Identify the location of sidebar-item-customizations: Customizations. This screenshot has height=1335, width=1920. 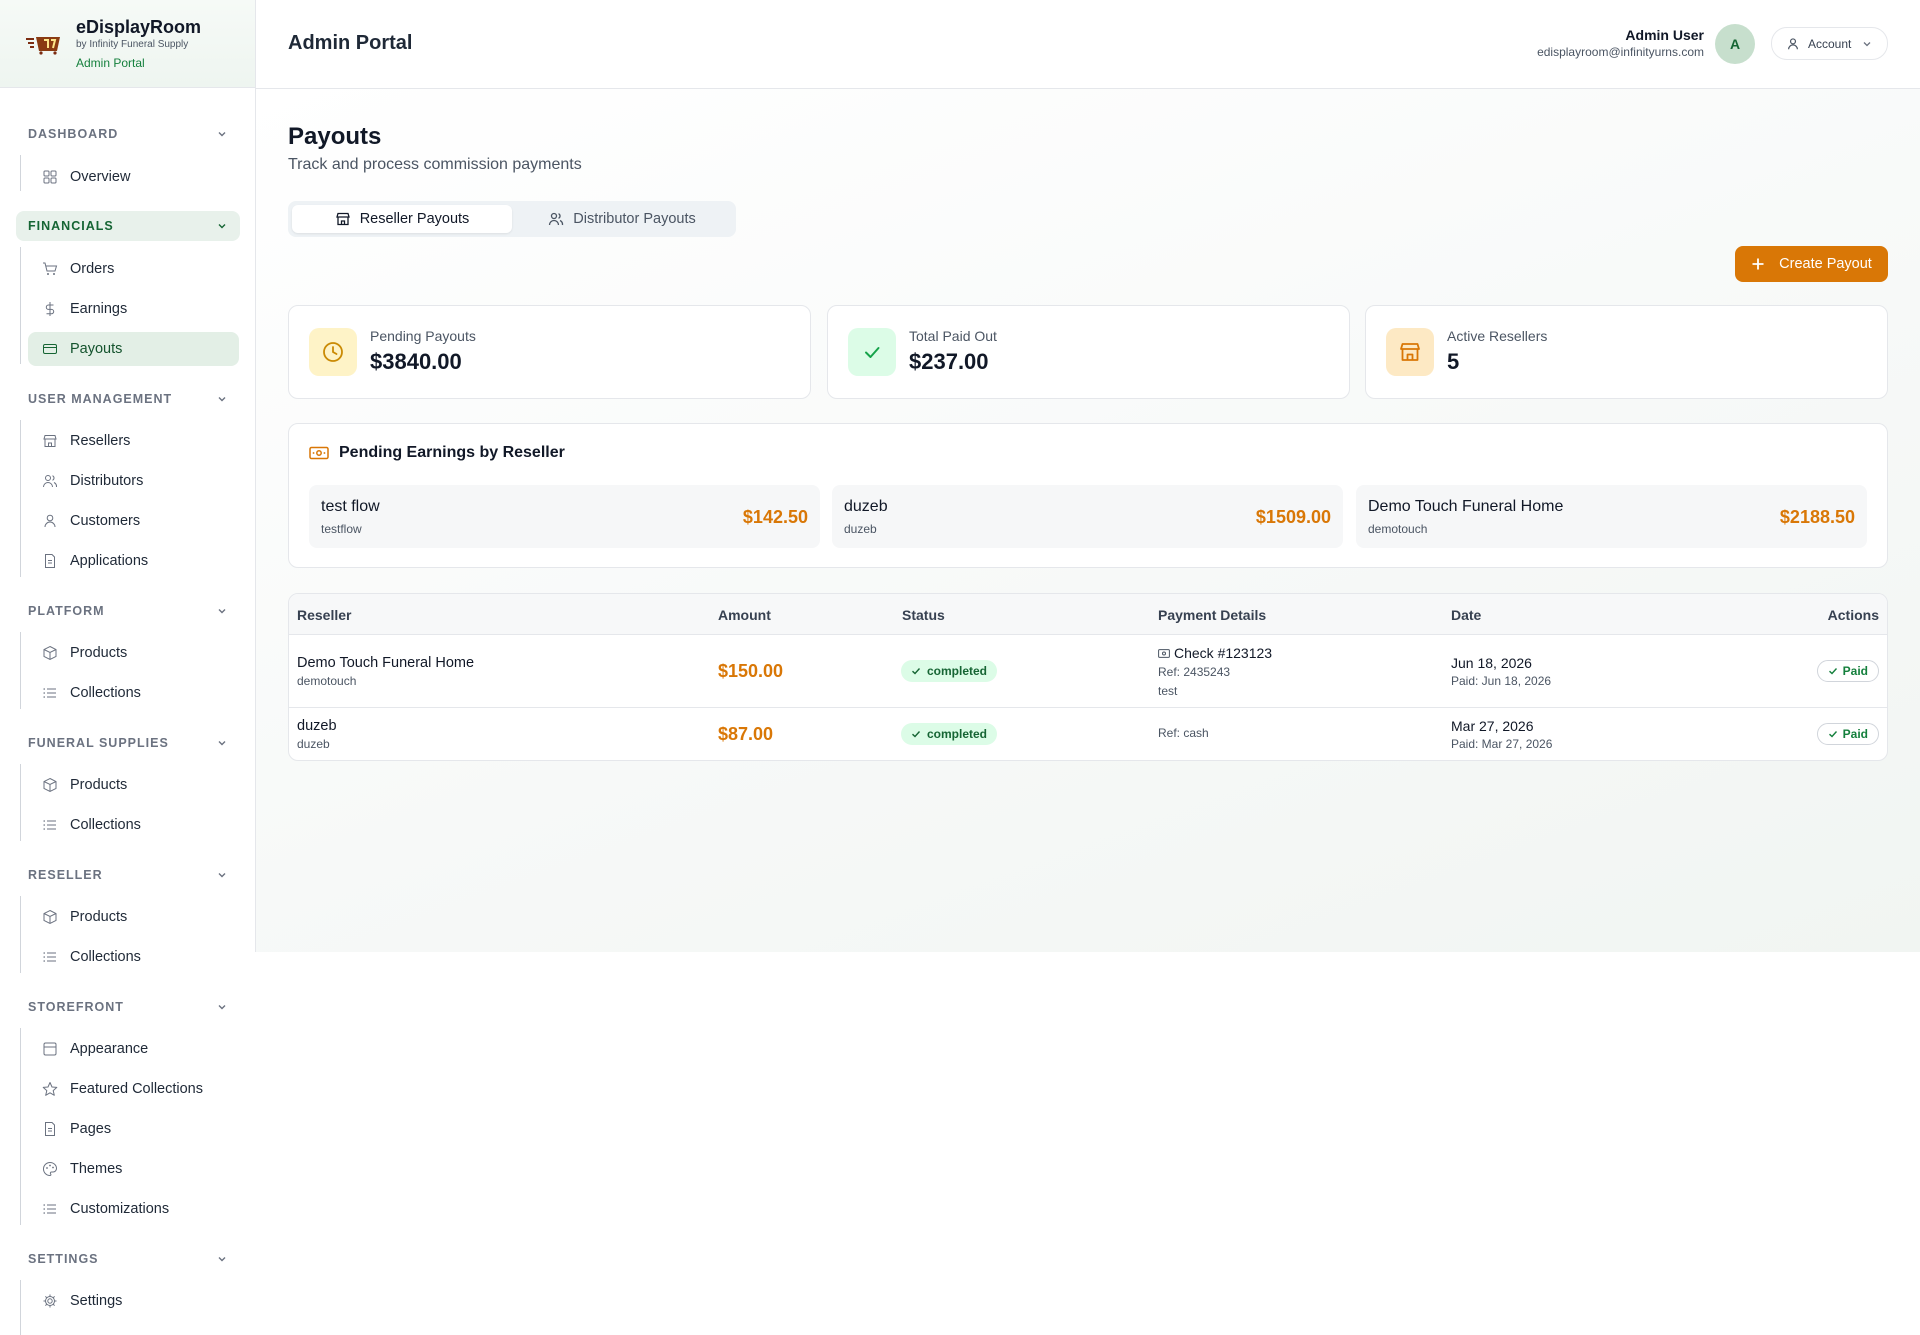
(133, 1209).